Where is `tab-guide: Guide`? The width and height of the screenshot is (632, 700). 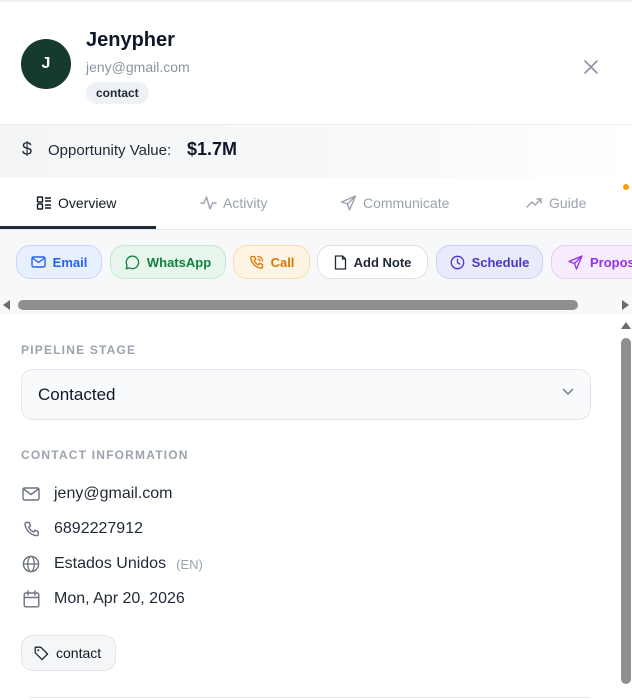 tab-guide: Guide is located at coordinates (556, 203).